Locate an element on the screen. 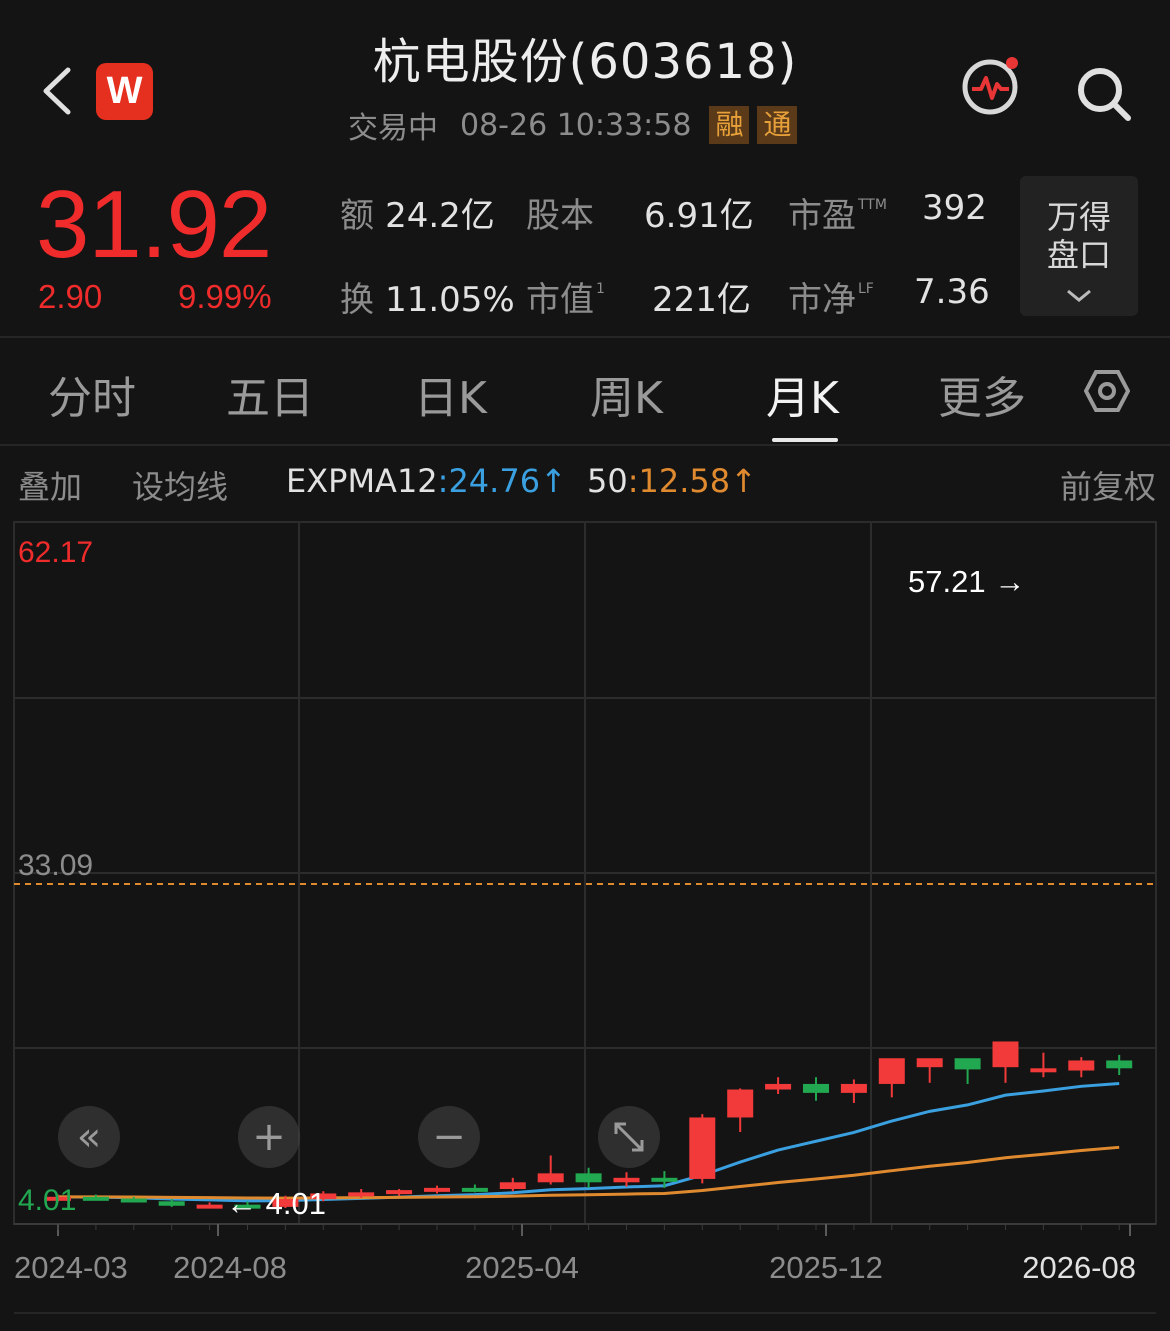  tab-daily-k: 日K is located at coordinates (450, 394).